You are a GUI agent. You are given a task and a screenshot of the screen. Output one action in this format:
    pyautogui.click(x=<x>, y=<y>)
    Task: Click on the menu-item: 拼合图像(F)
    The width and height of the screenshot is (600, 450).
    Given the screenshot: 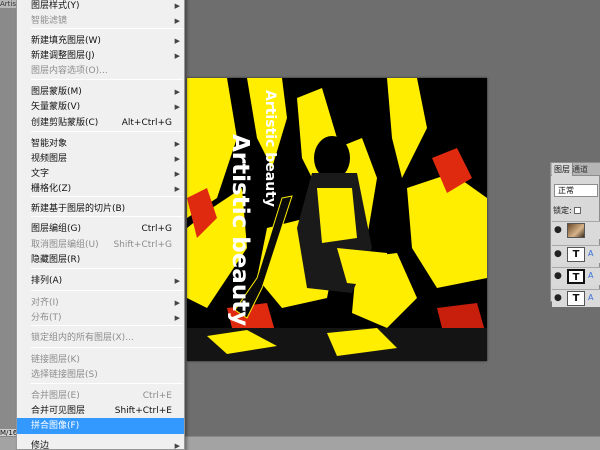 What is the action you would take?
    pyautogui.click(x=100, y=426)
    